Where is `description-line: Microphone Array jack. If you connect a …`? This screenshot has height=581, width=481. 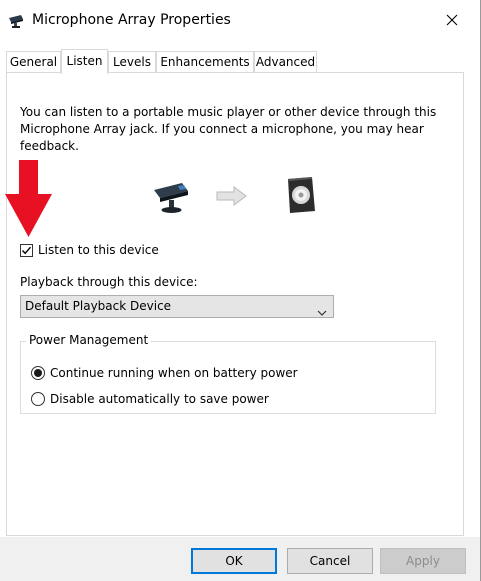 description-line: Microphone Array jack. If you connect a … is located at coordinates (222, 129).